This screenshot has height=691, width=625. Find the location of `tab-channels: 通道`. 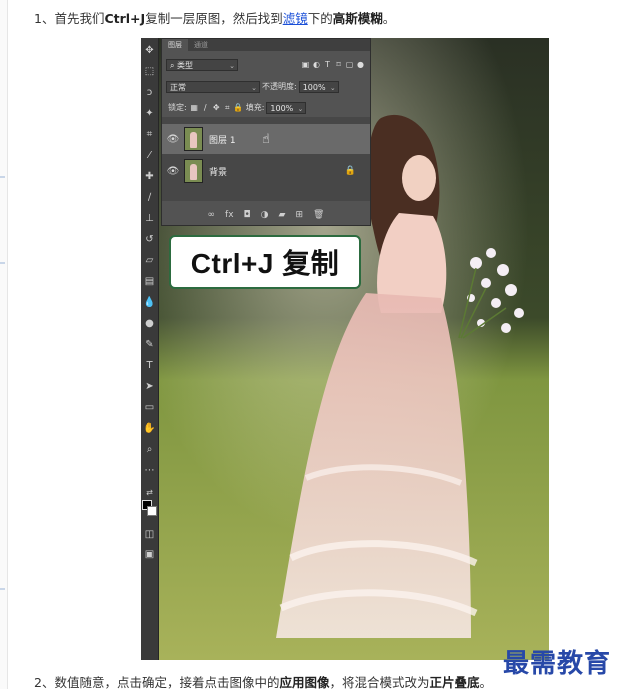

tab-channels: 通道 is located at coordinates (201, 45).